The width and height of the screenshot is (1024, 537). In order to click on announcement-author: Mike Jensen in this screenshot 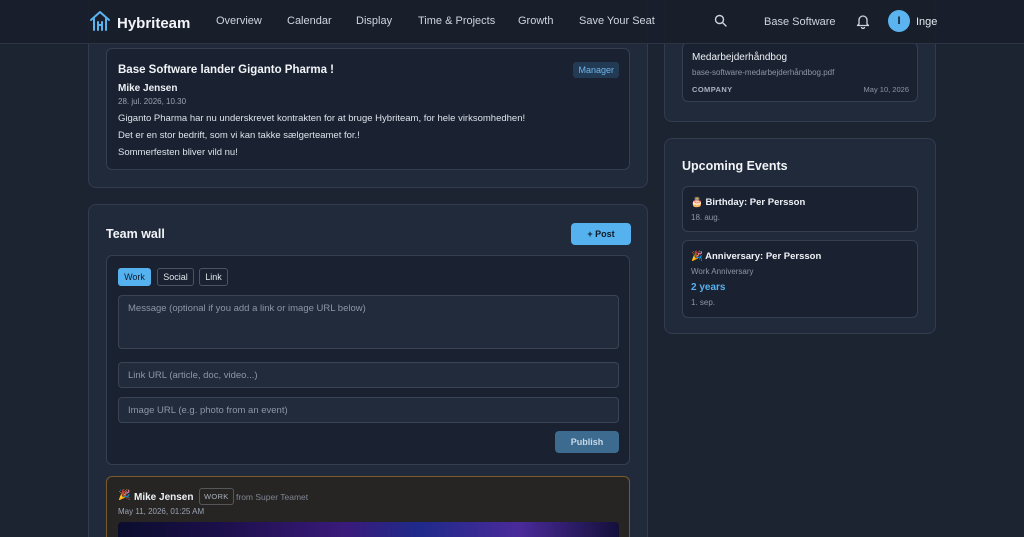, I will do `click(148, 88)`.